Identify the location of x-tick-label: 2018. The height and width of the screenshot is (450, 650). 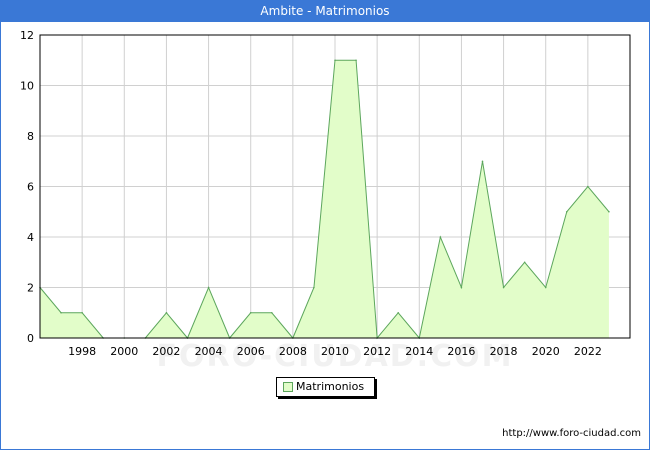
(504, 351).